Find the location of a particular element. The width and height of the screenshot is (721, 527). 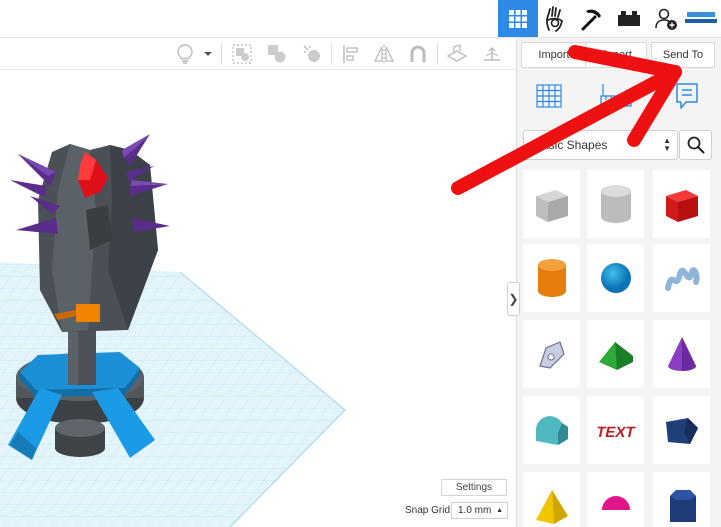

workplane-grid-icon is located at coordinates (549, 96).